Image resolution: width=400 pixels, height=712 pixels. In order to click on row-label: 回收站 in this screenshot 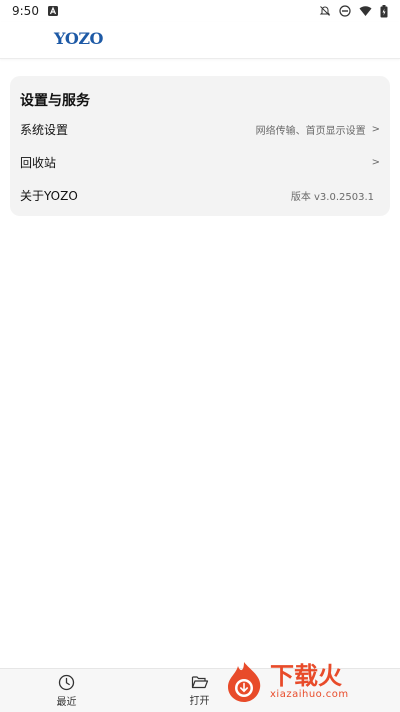, I will do `click(38, 162)`.